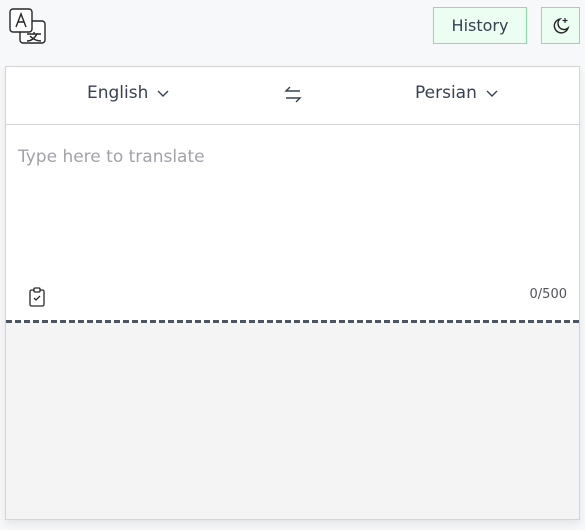  I want to click on swap-languages-button, so click(293, 97).